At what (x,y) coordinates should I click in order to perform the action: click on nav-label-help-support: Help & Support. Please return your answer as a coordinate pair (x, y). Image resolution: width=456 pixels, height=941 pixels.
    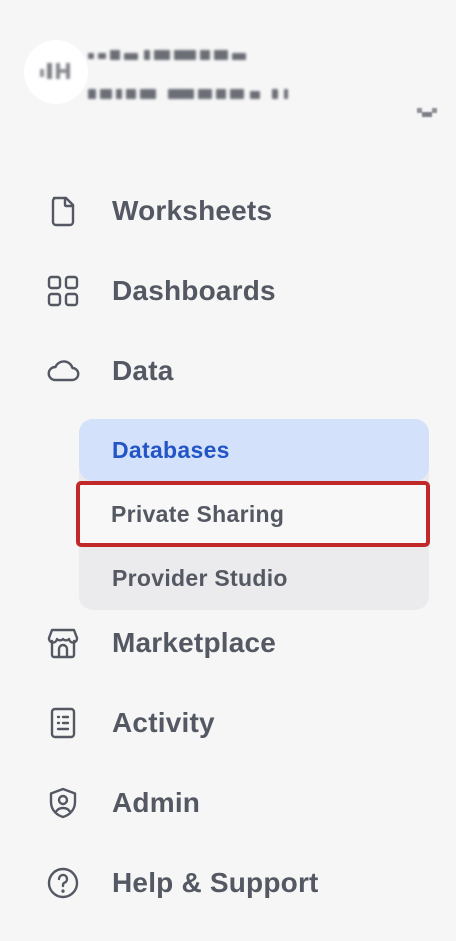
    Looking at the image, I should click on (215, 882).